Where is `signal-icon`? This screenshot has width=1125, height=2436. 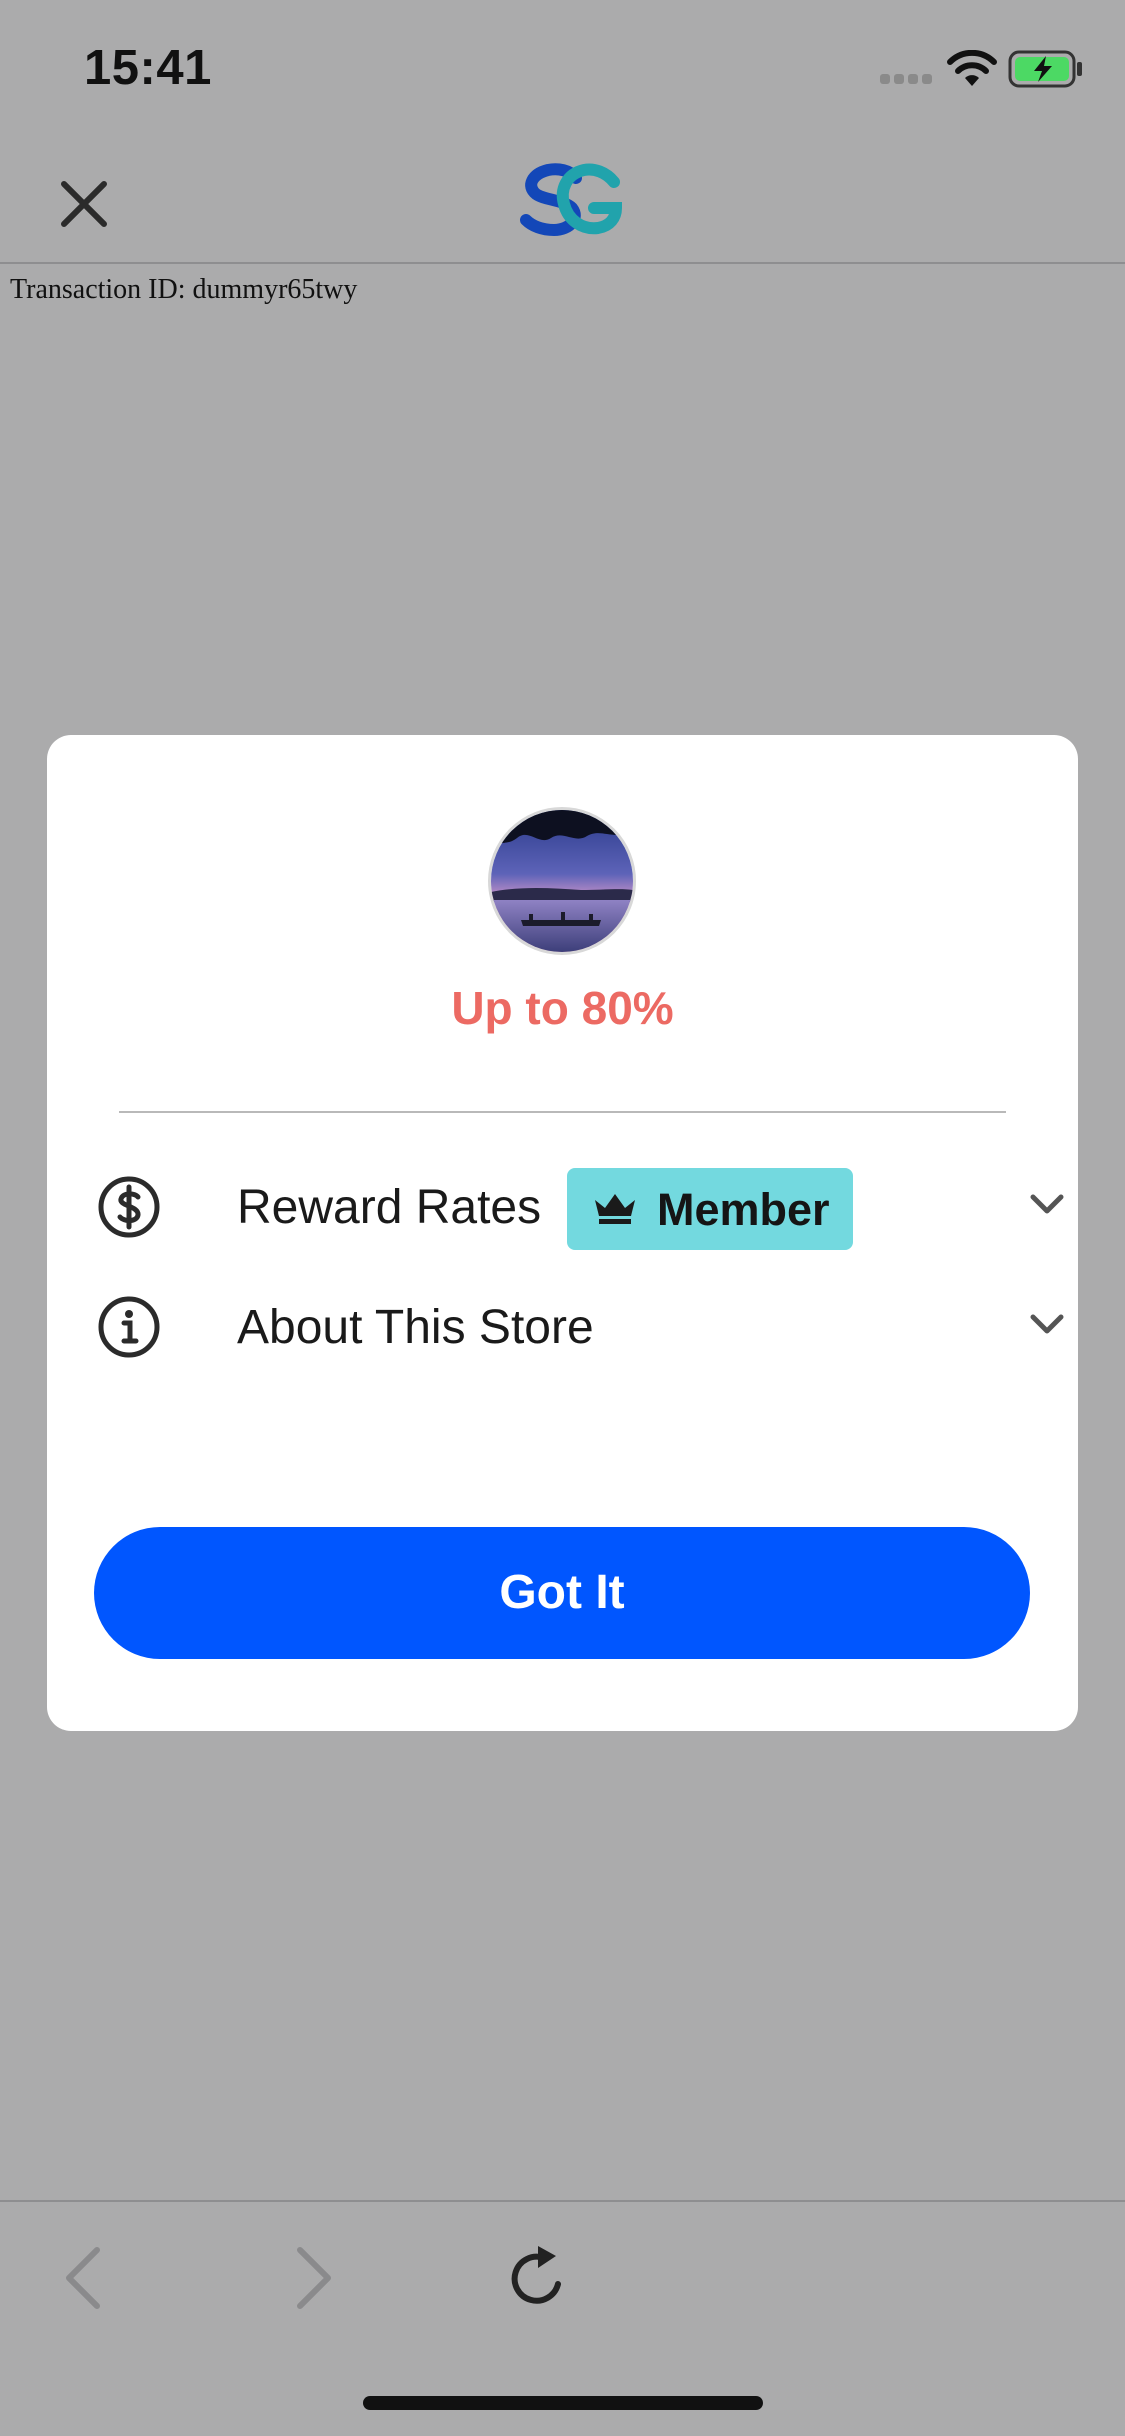 signal-icon is located at coordinates (906, 79).